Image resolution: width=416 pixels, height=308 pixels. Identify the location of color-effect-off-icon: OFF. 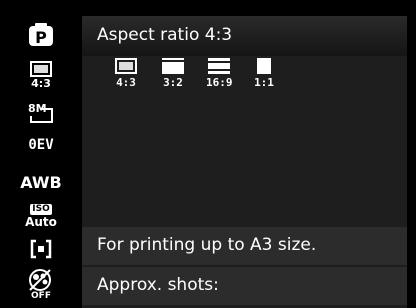
(40, 284).